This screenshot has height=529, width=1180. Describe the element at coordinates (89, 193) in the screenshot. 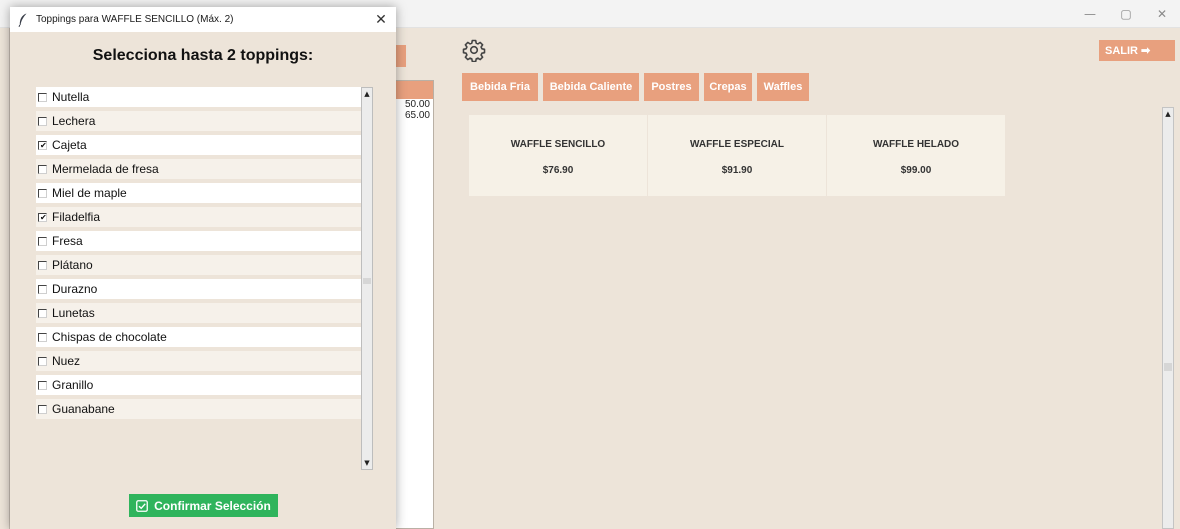

I see `topping-label: Miel de maple` at that location.